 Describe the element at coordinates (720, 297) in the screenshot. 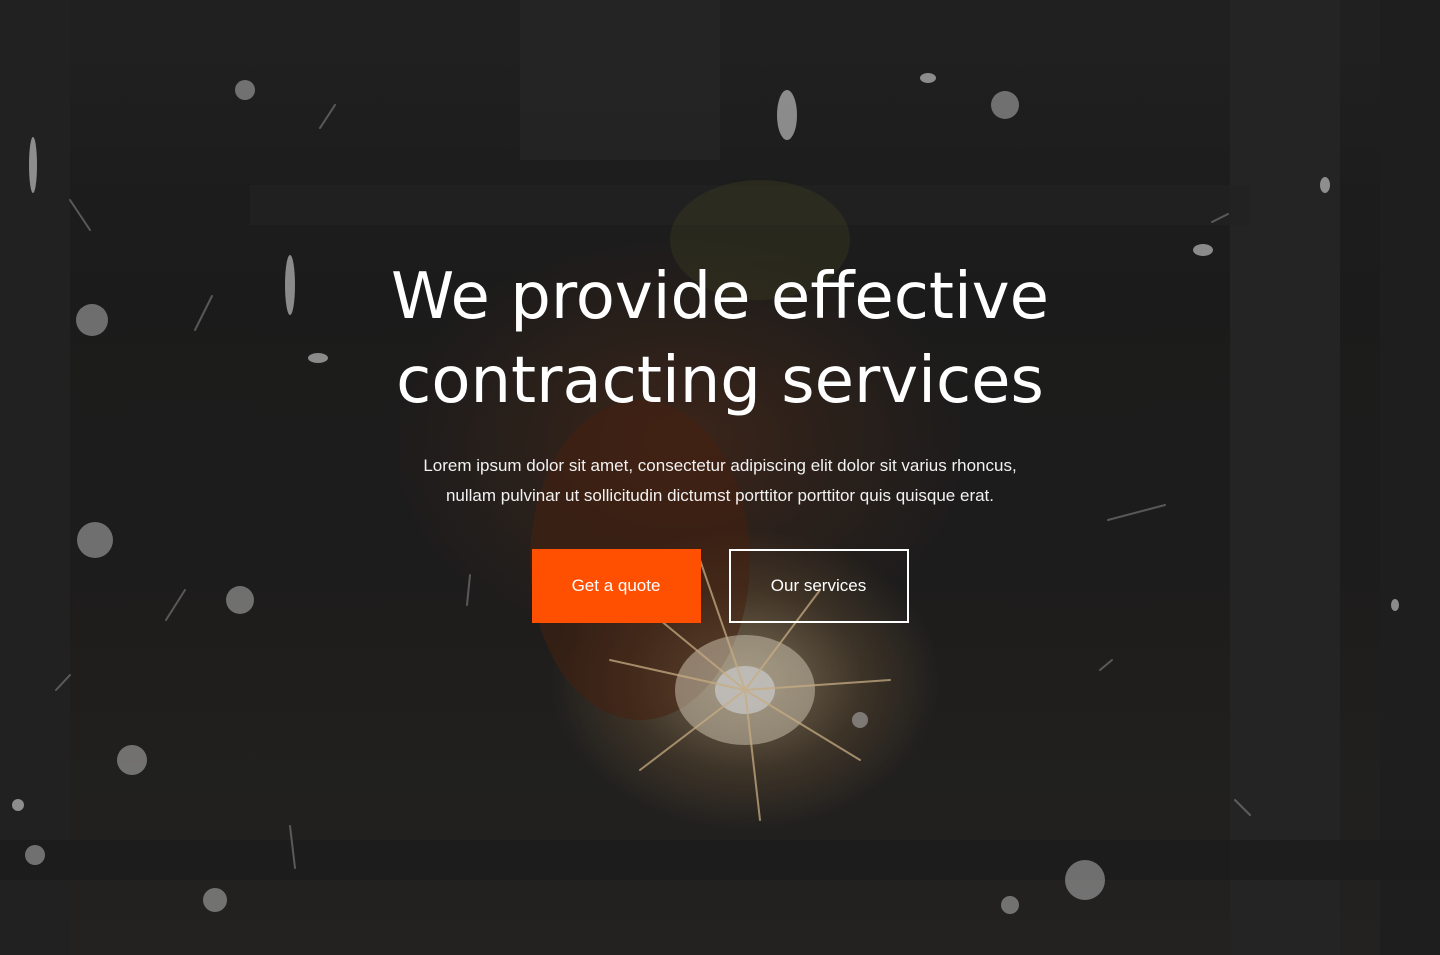

I see `hero-title-line-1: We provide effective` at that location.